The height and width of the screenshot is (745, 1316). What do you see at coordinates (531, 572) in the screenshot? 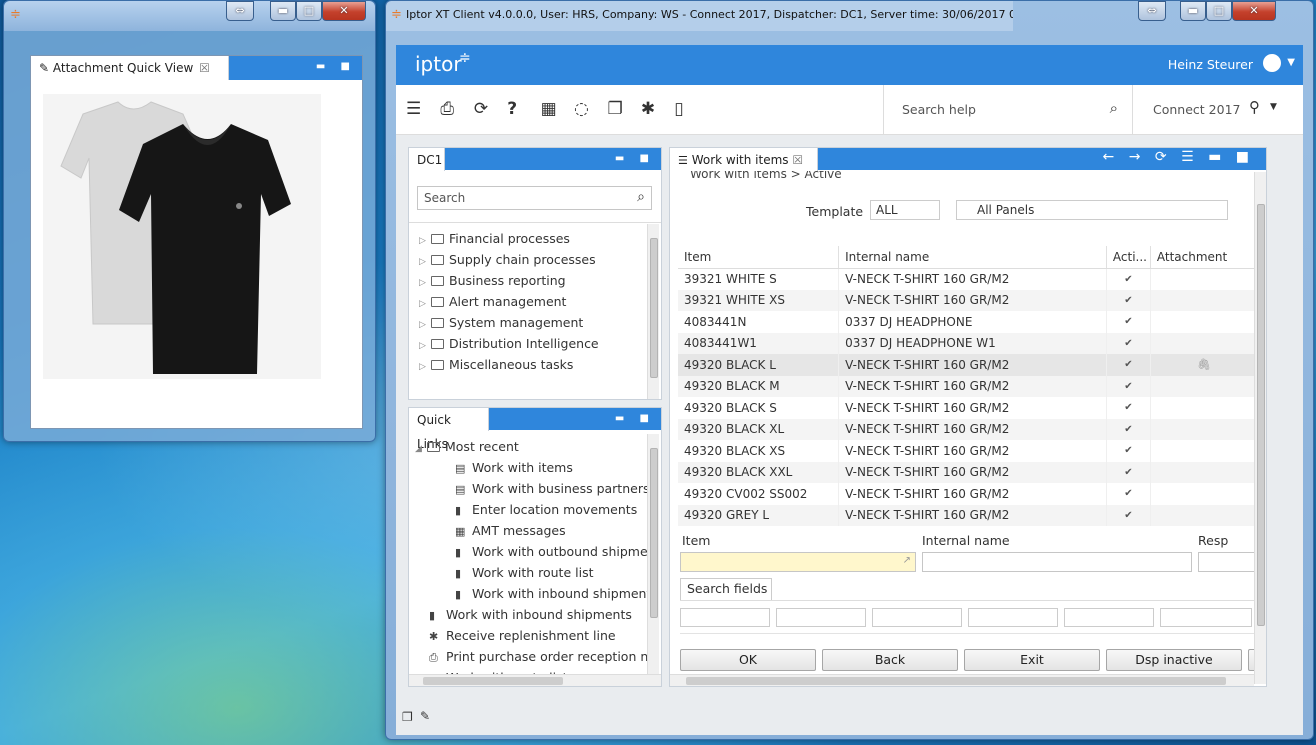
I see `quicklink-item: ▮ Work with route list` at bounding box center [531, 572].